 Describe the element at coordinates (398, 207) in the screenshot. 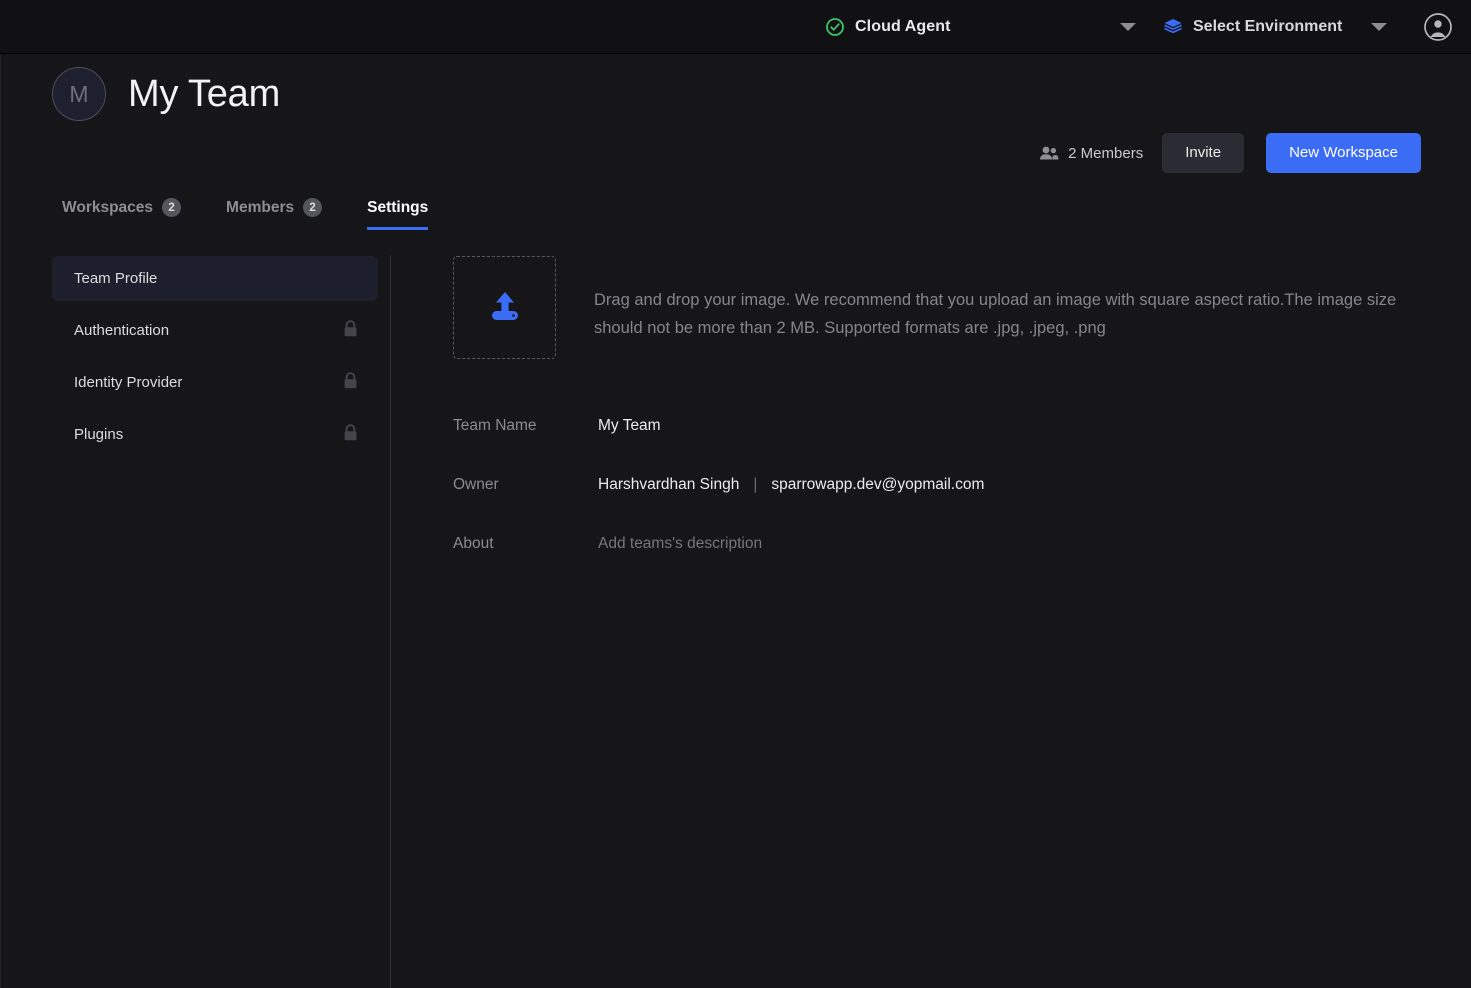

I see `tab-settings-label: Settings` at that location.